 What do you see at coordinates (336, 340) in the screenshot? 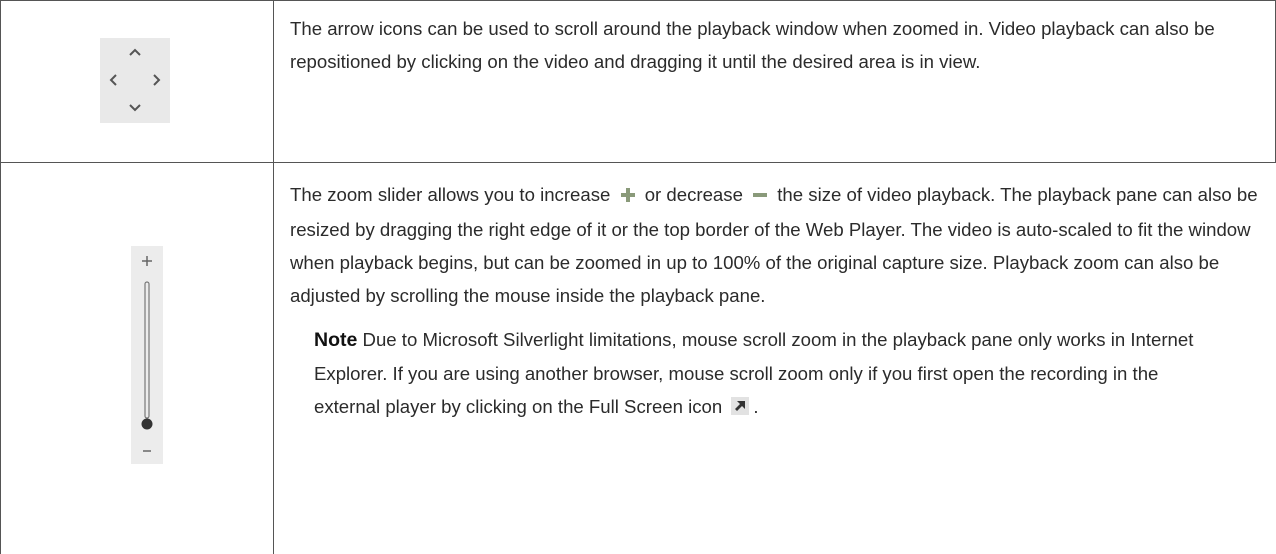
I see `note-label: Note` at bounding box center [336, 340].